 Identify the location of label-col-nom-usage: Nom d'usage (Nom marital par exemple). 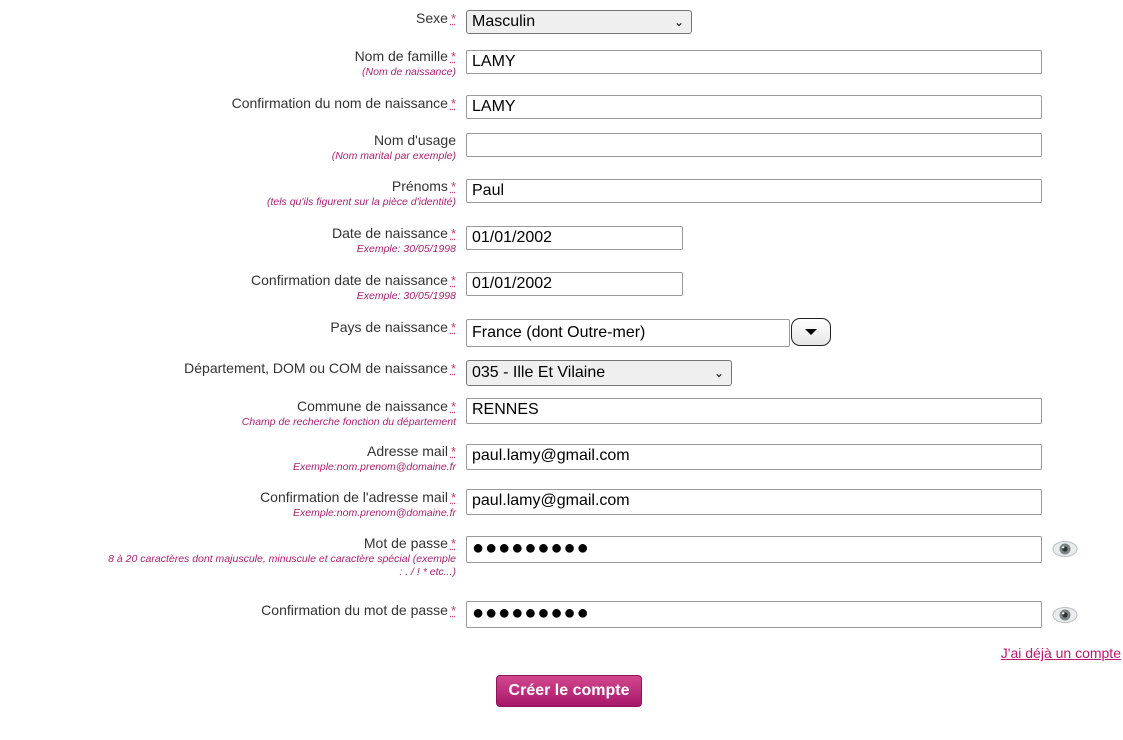
(228, 147).